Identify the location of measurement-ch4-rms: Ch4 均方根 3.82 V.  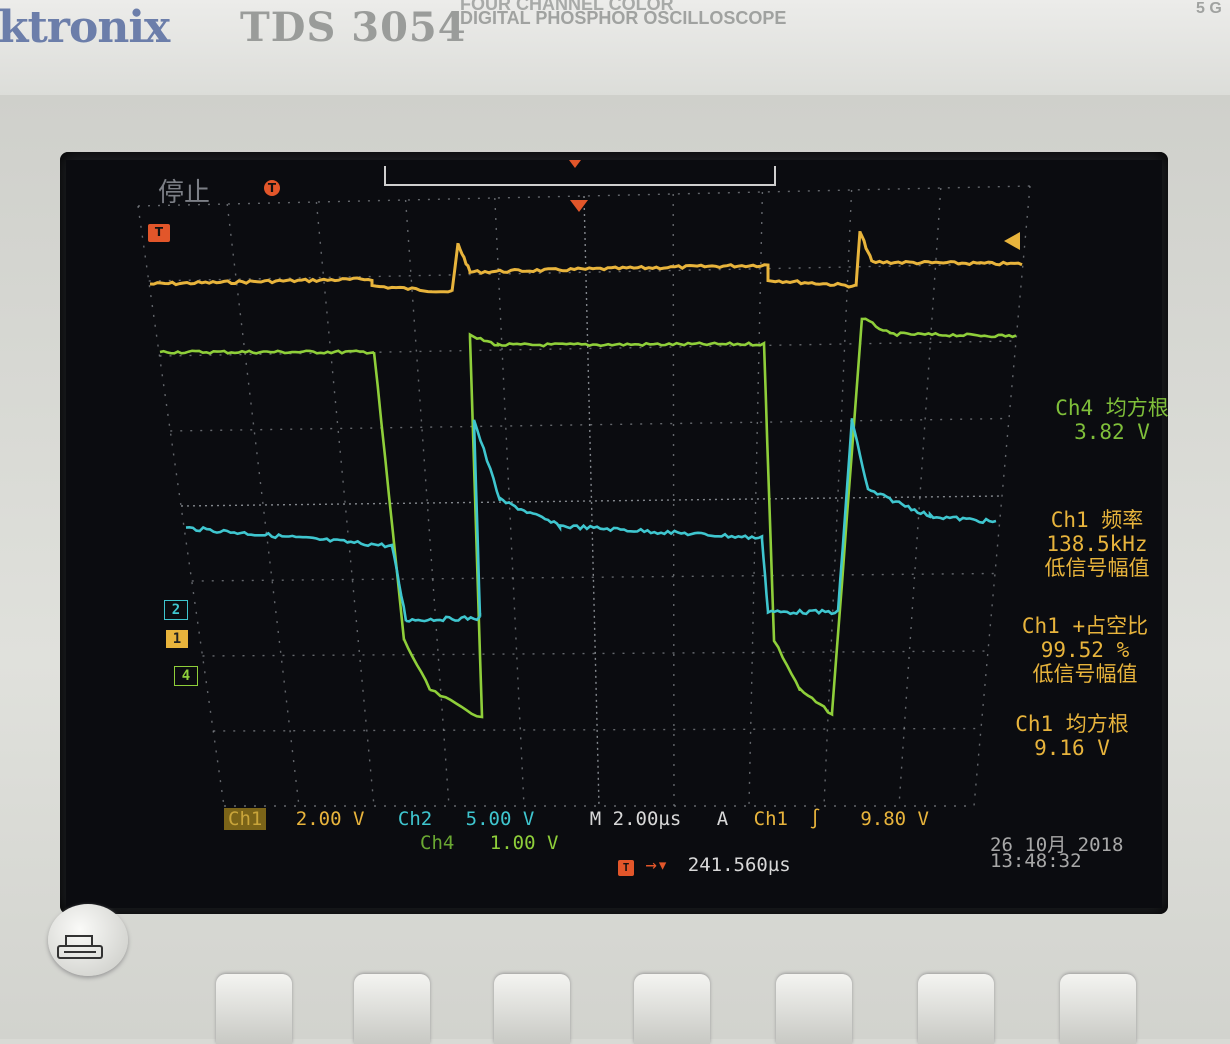
(1112, 420).